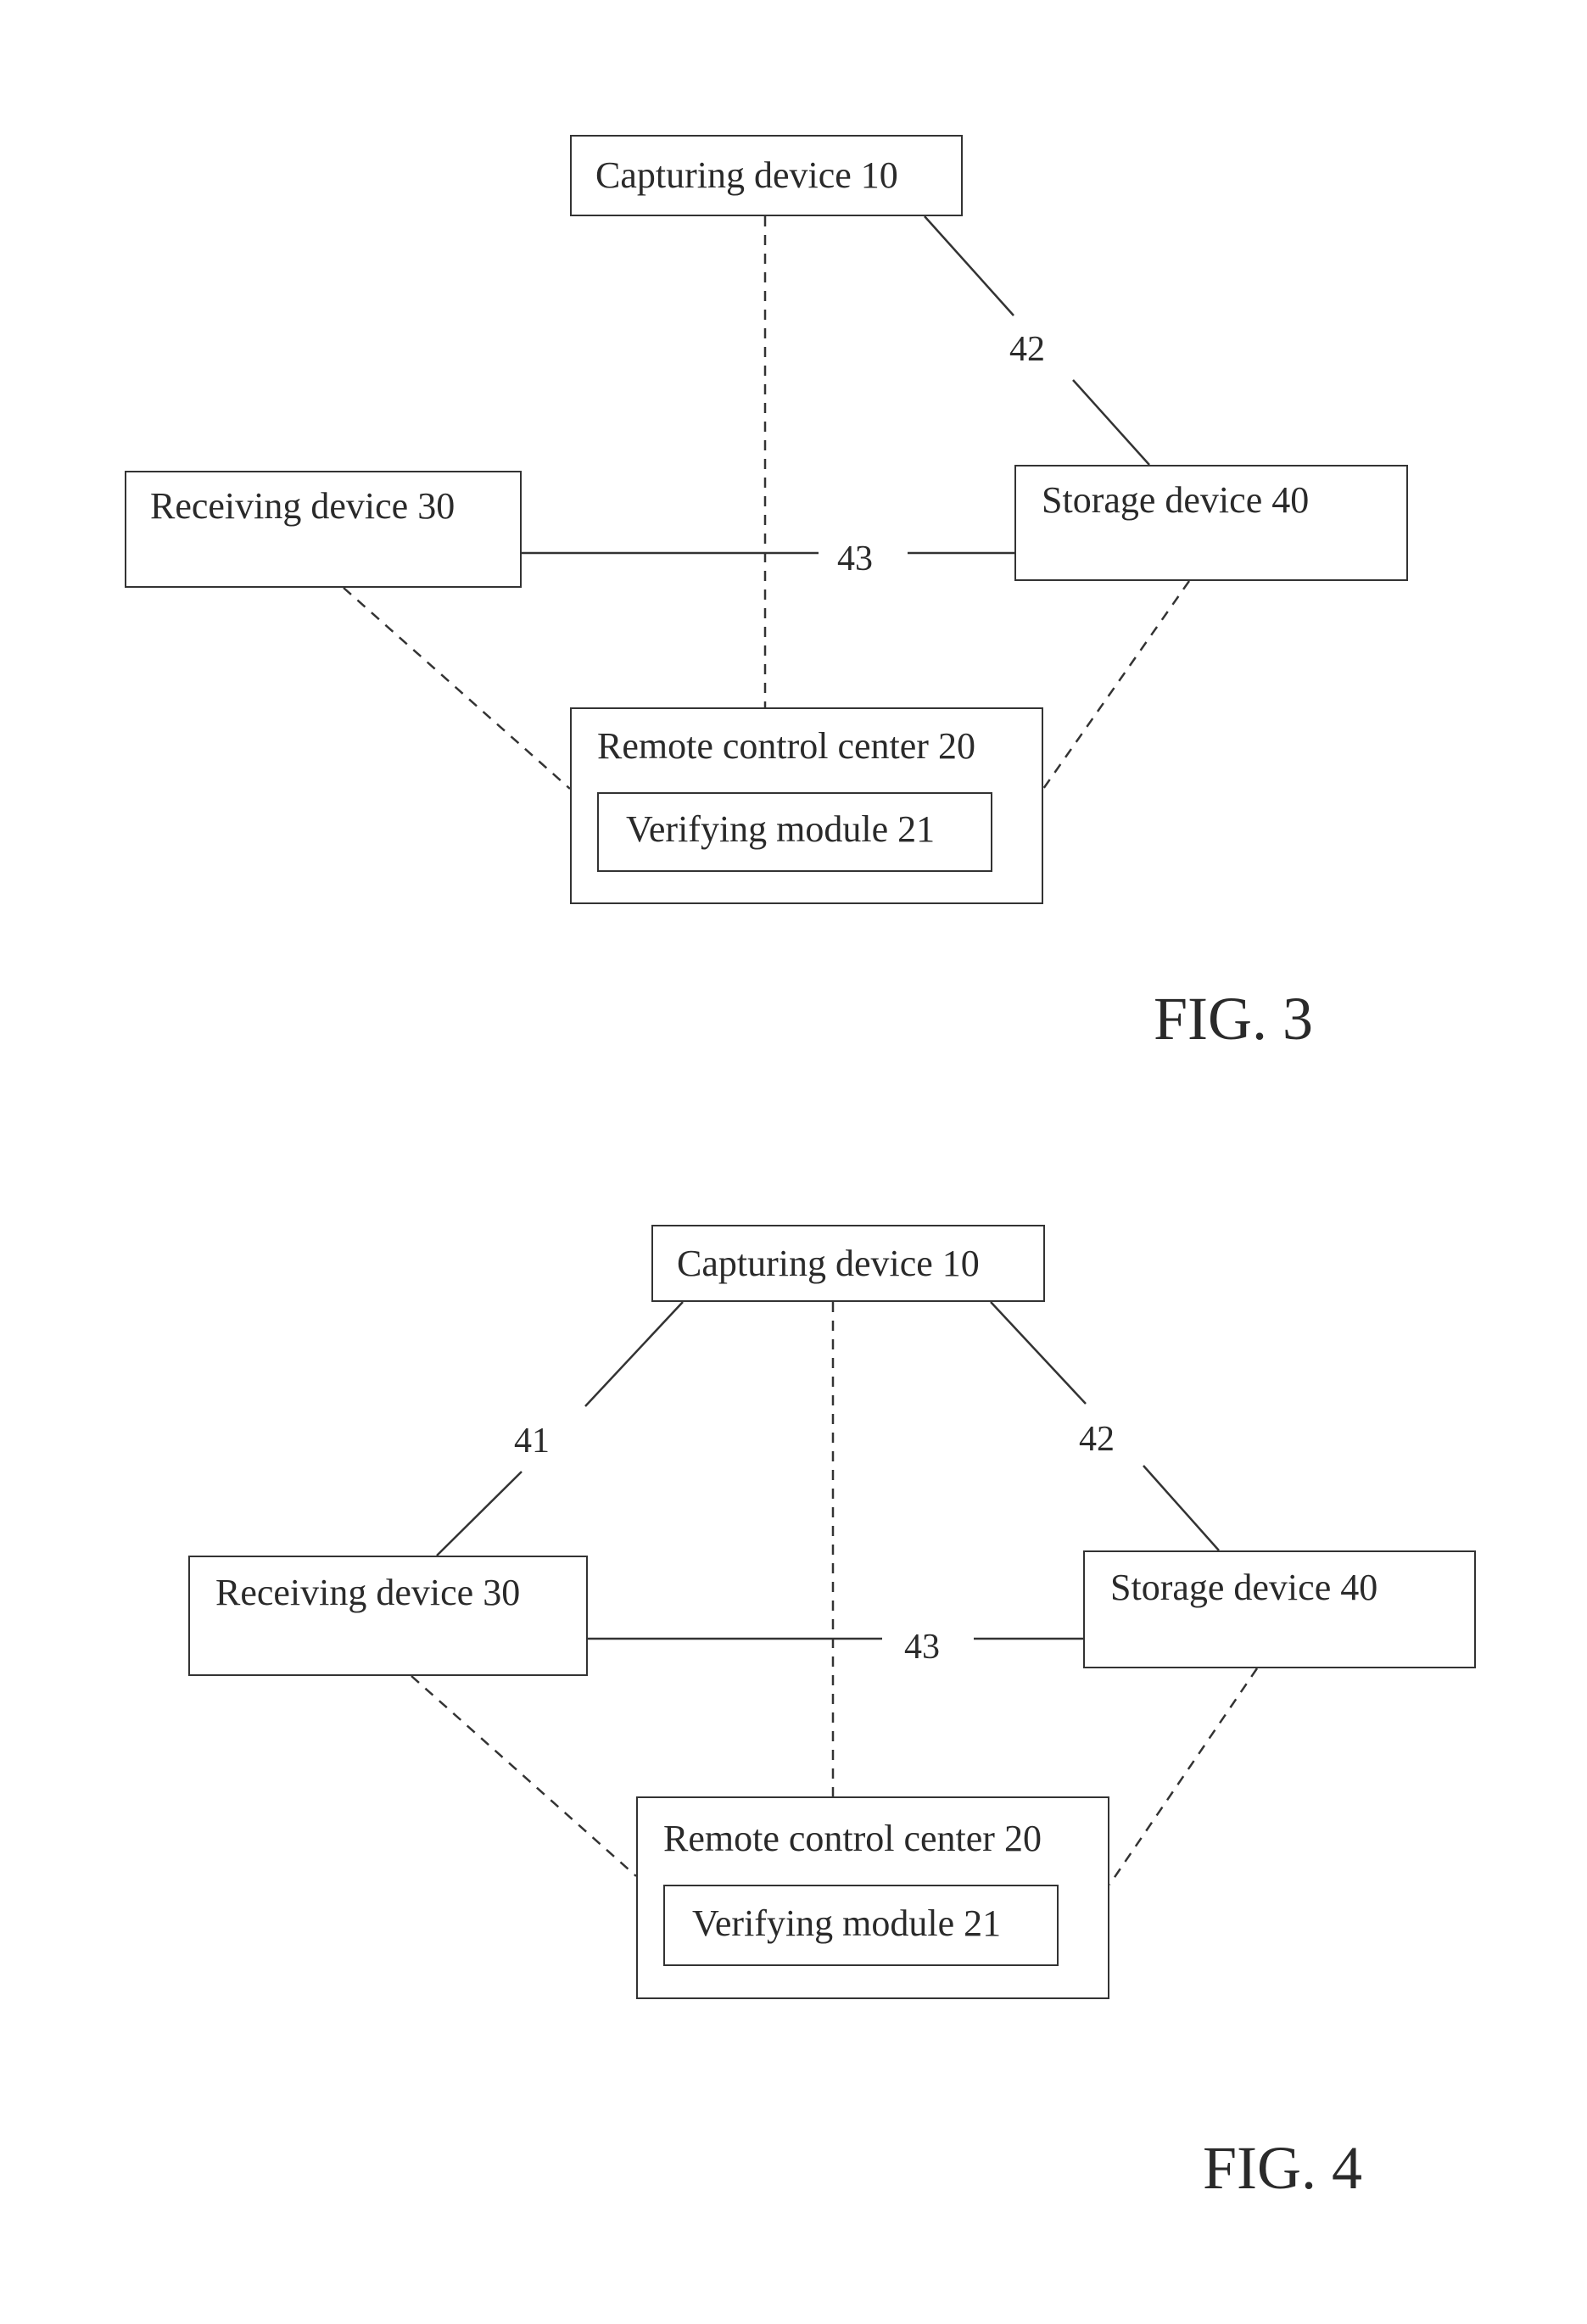 This screenshot has width=1587, height=2324. What do you see at coordinates (853, 1838) in the screenshot?
I see `fig4-remote-control-center-label: Remote control center 20` at bounding box center [853, 1838].